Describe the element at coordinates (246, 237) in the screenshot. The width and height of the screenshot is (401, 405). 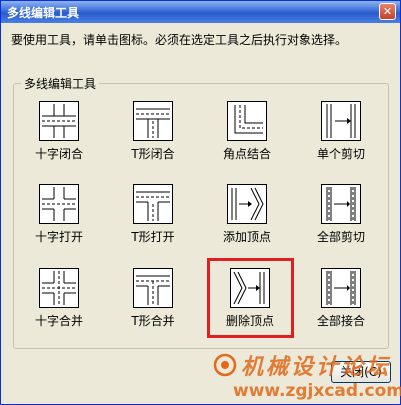
I see `tool-label: 添加顶点` at that location.